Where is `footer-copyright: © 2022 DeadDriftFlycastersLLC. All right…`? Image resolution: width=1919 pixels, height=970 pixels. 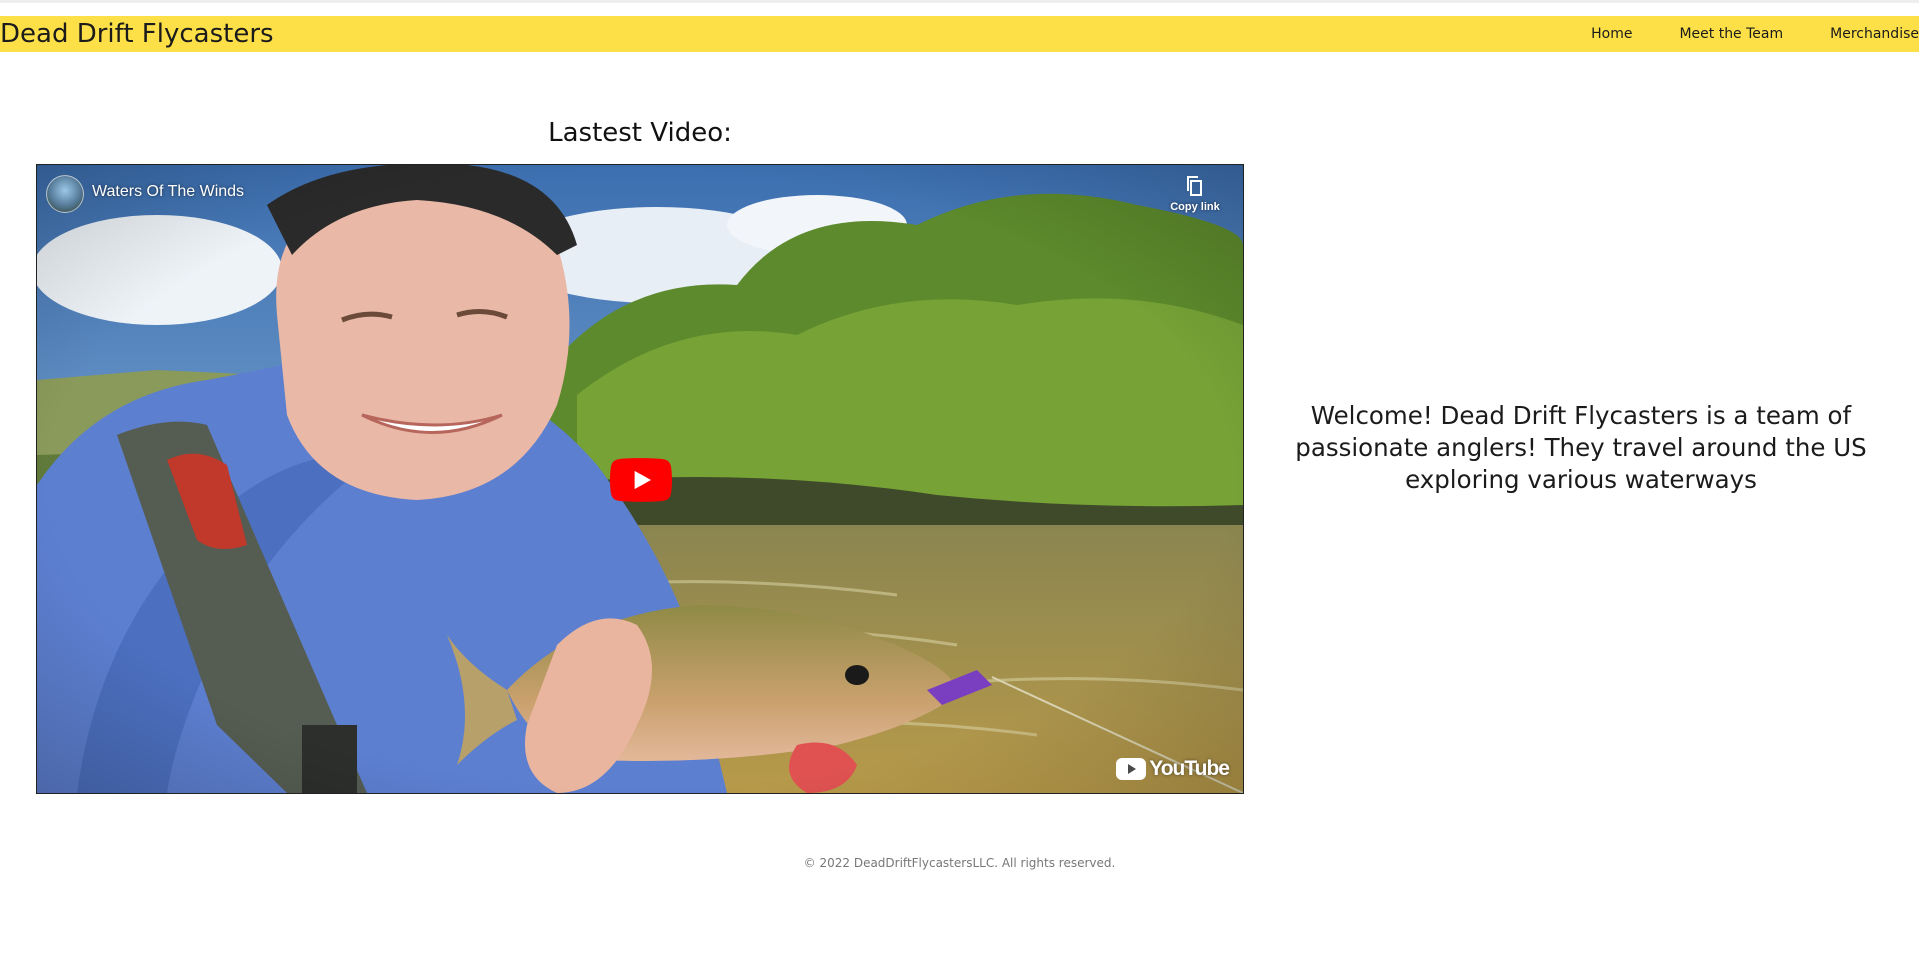 footer-copyright: © 2022 DeadDriftFlycastersLLC. All right… is located at coordinates (959, 863).